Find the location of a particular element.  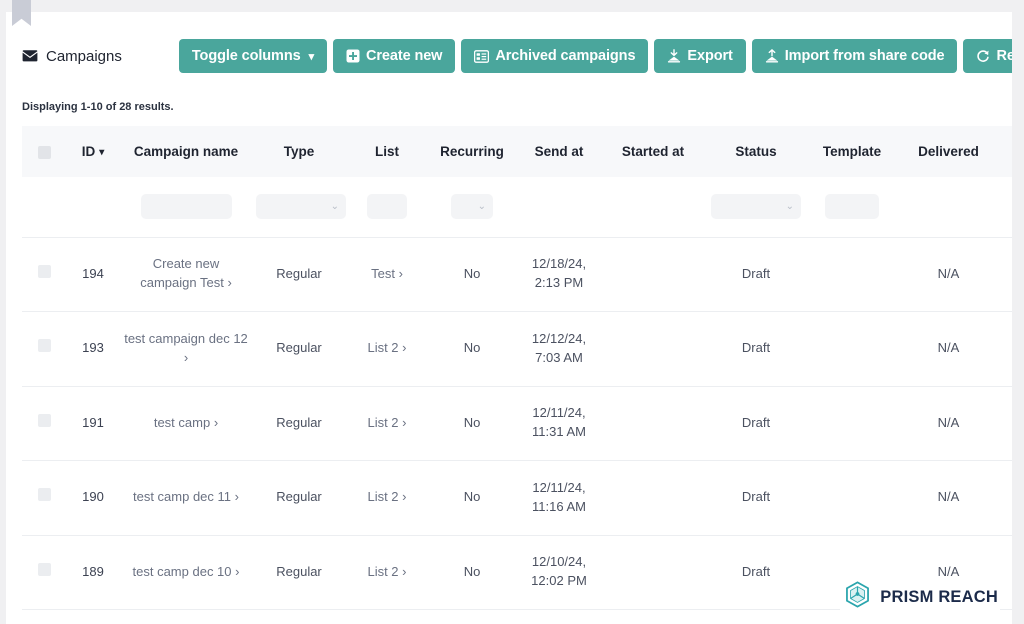

cell-campaign-name: test camp dec 11 › is located at coordinates (186, 498).